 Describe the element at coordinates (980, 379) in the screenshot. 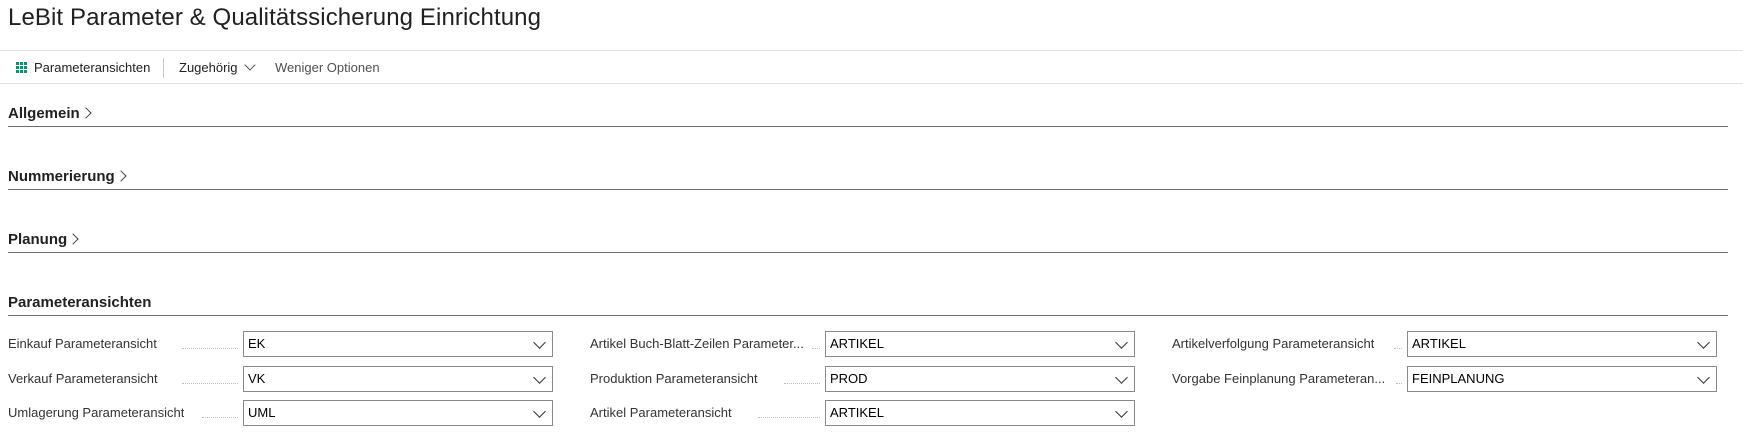

I see `produktion-parameteransicht-select: PROD` at that location.